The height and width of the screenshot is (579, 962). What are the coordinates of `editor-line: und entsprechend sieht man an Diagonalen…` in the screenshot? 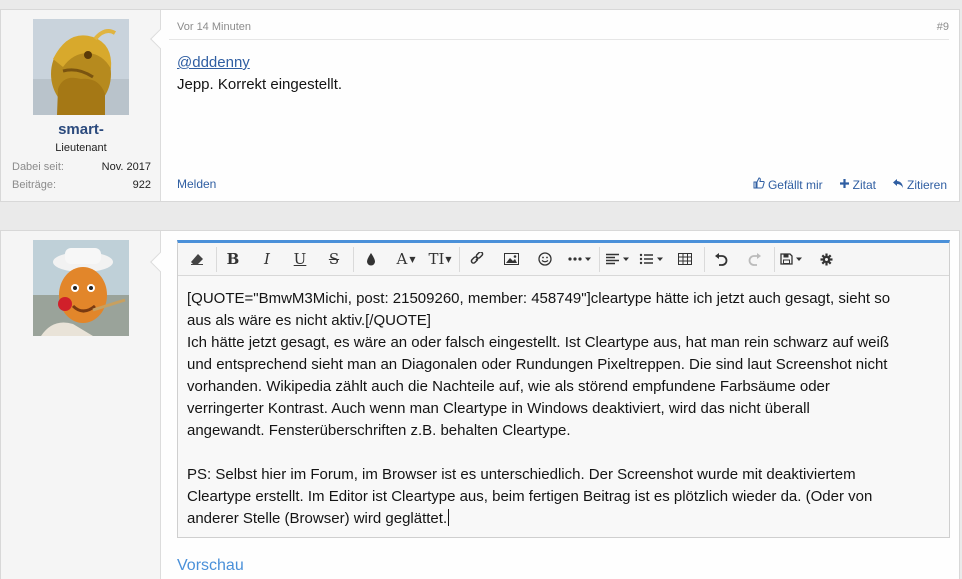 It's located at (537, 364).